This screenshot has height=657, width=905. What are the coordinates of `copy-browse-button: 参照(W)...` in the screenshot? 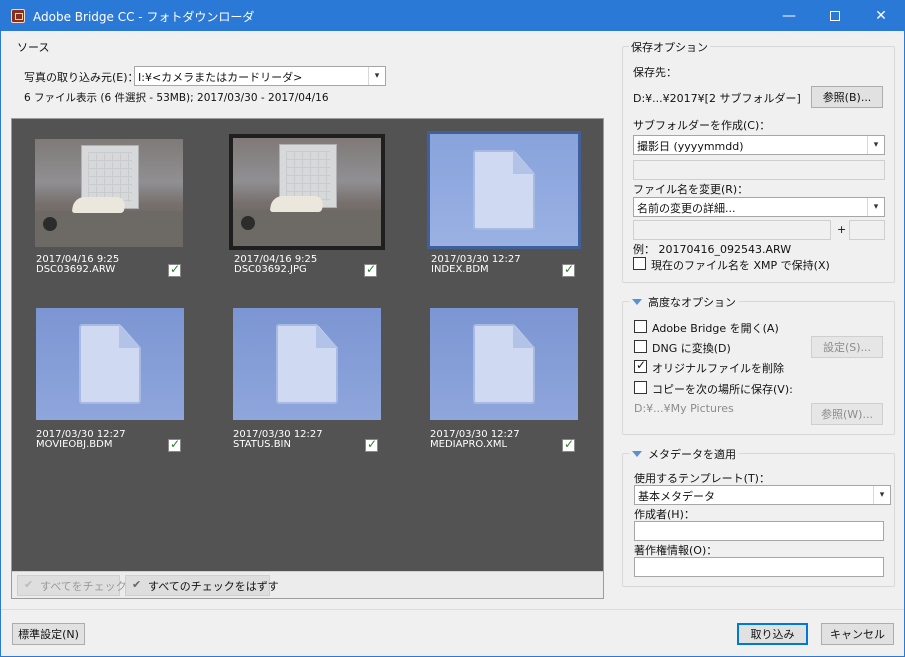 It's located at (847, 414).